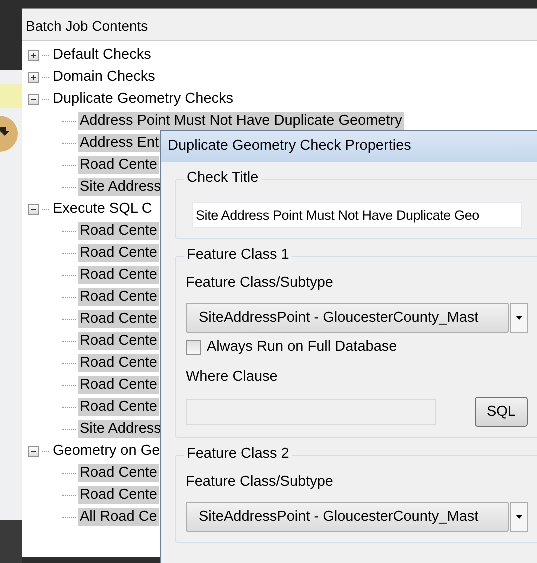 Image resolution: width=537 pixels, height=563 pixels. What do you see at coordinates (357, 215) in the screenshot?
I see `title-field: Site Address Point Must Not Have Duplicate Geo` at bounding box center [357, 215].